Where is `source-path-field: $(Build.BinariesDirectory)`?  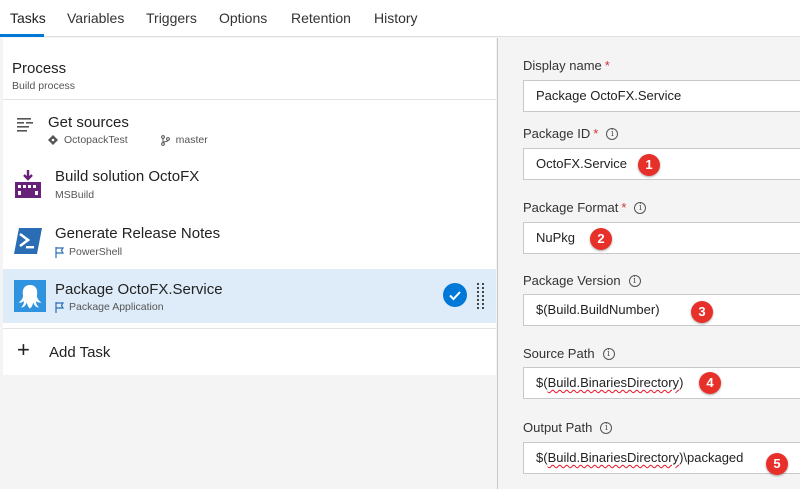
source-path-field: $(Build.BinariesDirectory) is located at coordinates (661, 383).